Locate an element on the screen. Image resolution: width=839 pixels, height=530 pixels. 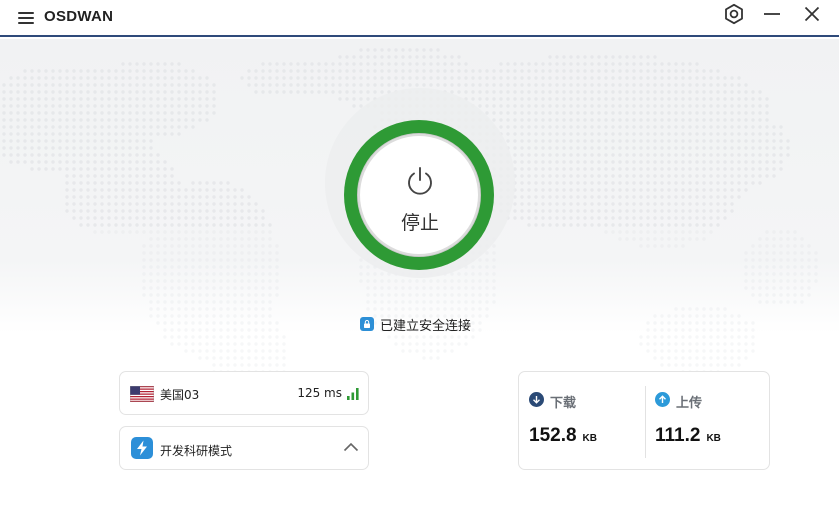
download-value-row: 152.8 KB is located at coordinates (563, 436).